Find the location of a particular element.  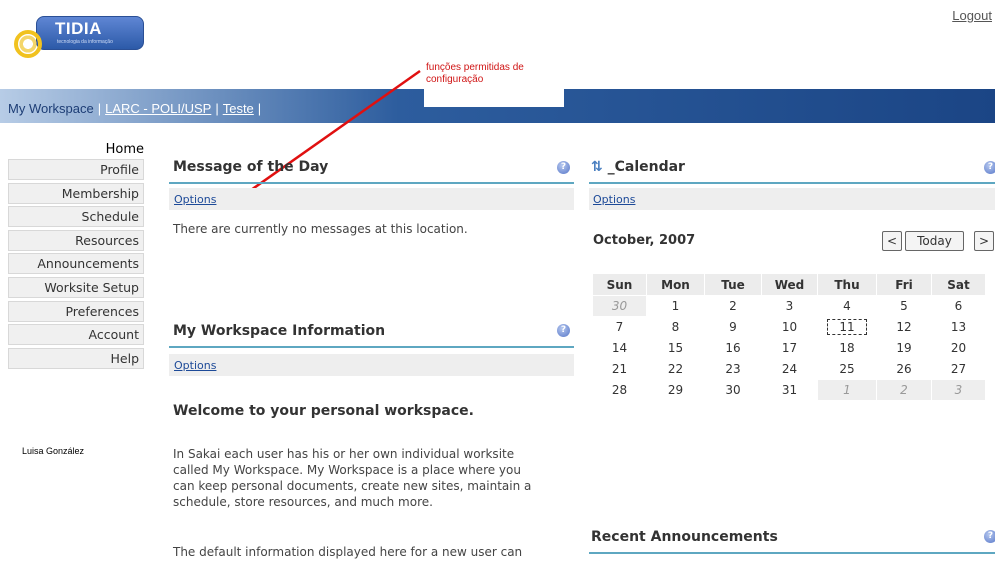

calendar-day: 21 is located at coordinates (619, 369).